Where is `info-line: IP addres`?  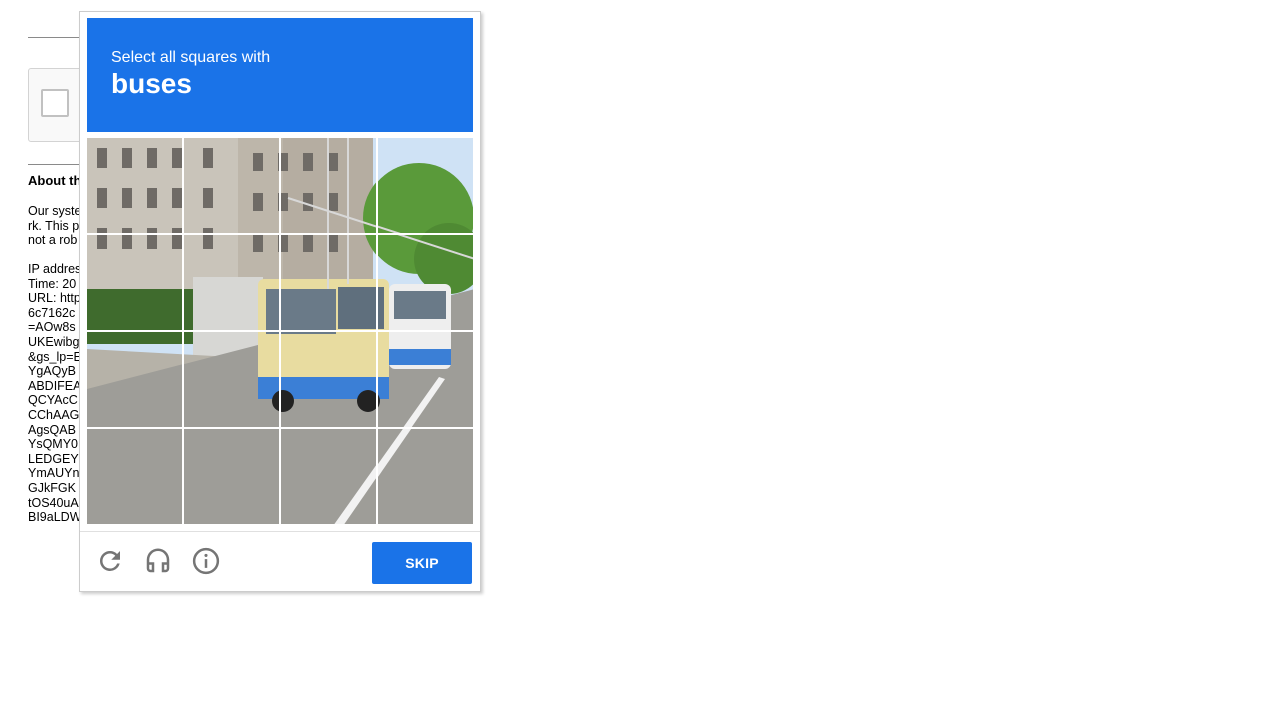
info-line: IP addres is located at coordinates (54, 269).